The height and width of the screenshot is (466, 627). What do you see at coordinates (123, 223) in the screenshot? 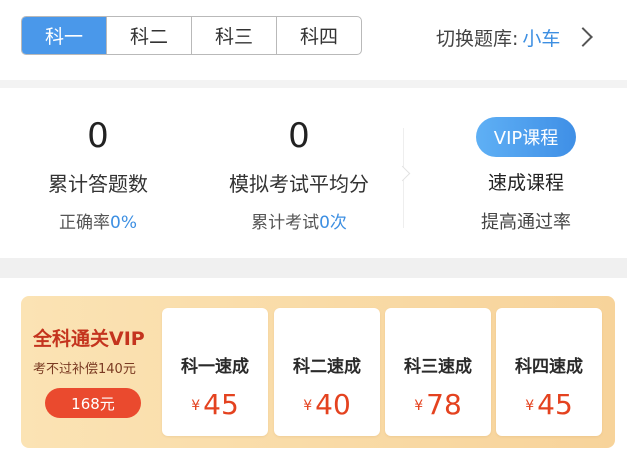
I see `accuracy-value: 0%` at bounding box center [123, 223].